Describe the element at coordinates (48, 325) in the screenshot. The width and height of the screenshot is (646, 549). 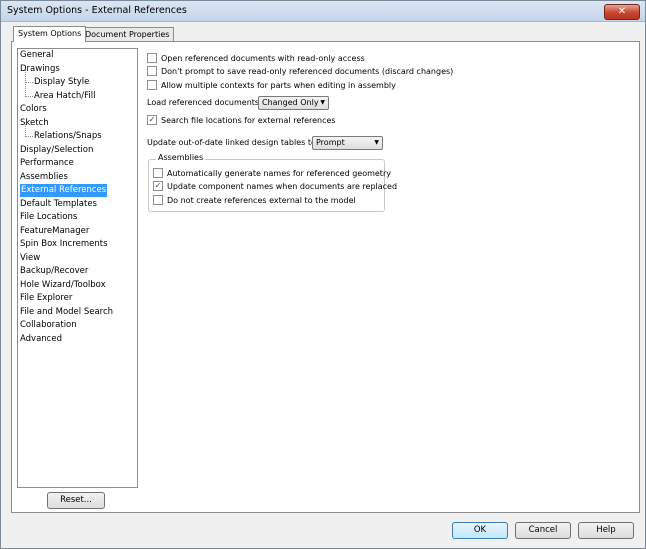
I see `tree-item-collaboration: Collaboration` at that location.